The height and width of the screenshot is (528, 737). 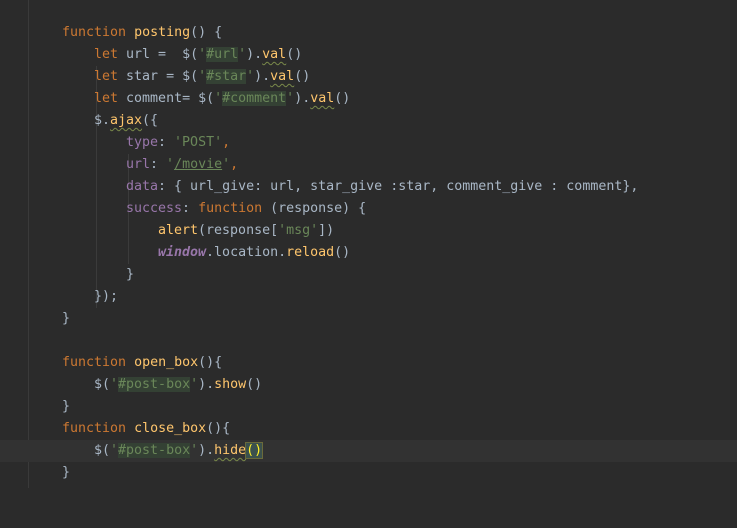 What do you see at coordinates (222, 54) in the screenshot?
I see `selector-string: #url` at bounding box center [222, 54].